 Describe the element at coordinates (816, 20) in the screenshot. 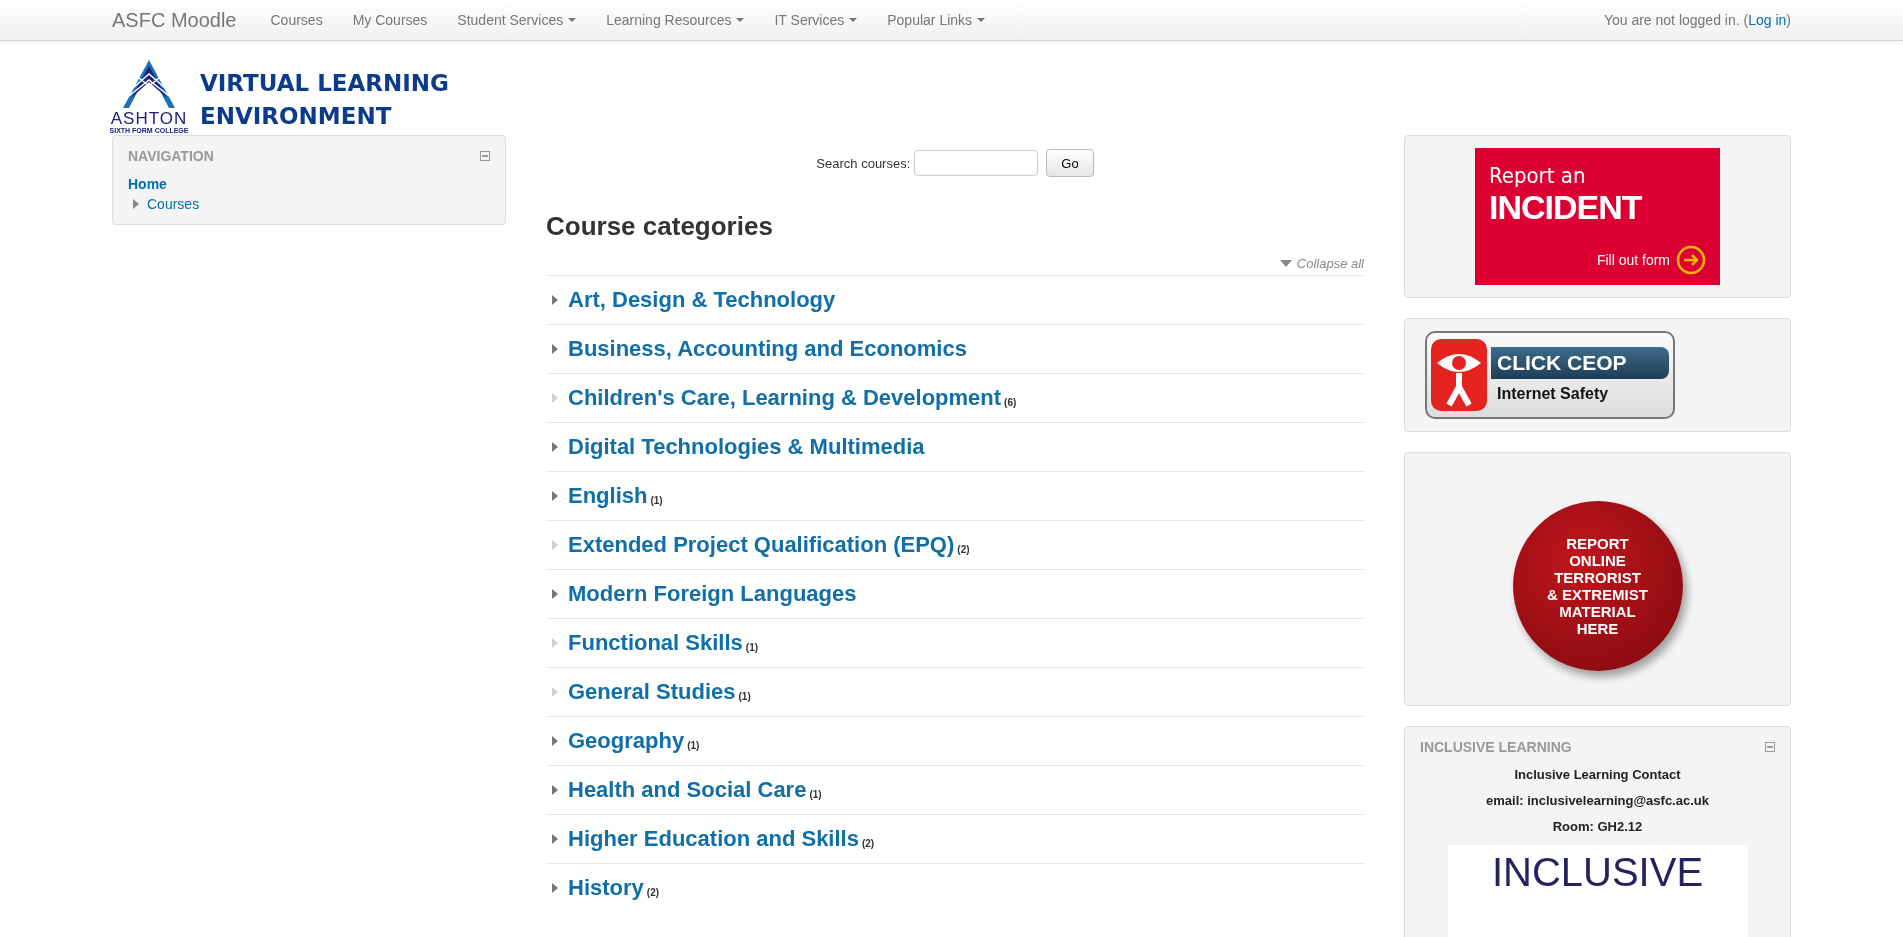

I see `menu-link: IT Services` at that location.